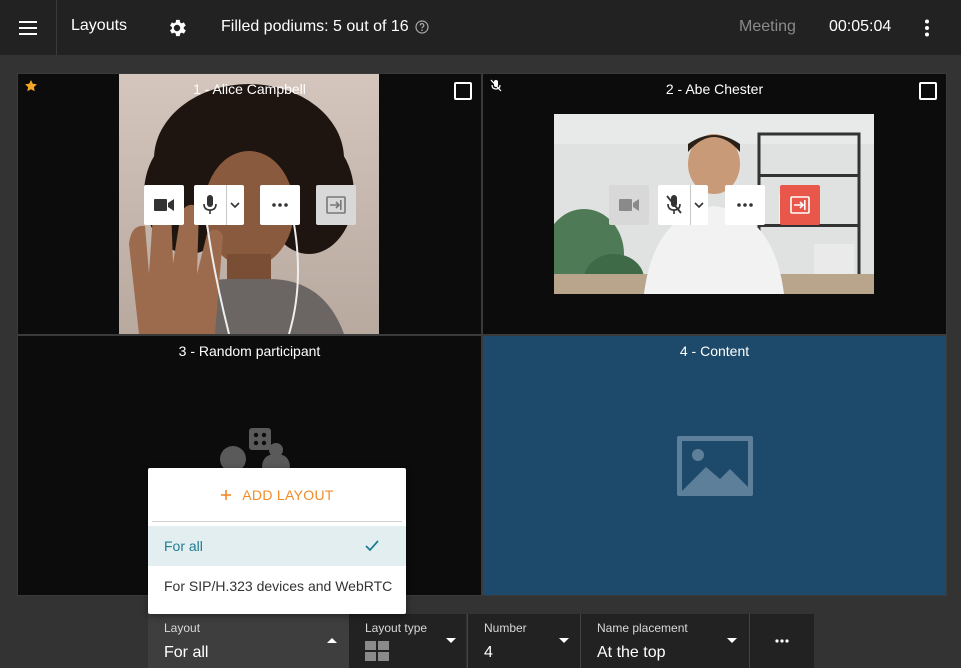 The width and height of the screenshot is (961, 668). What do you see at coordinates (332, 640) in the screenshot?
I see `caret-up-icon` at bounding box center [332, 640].